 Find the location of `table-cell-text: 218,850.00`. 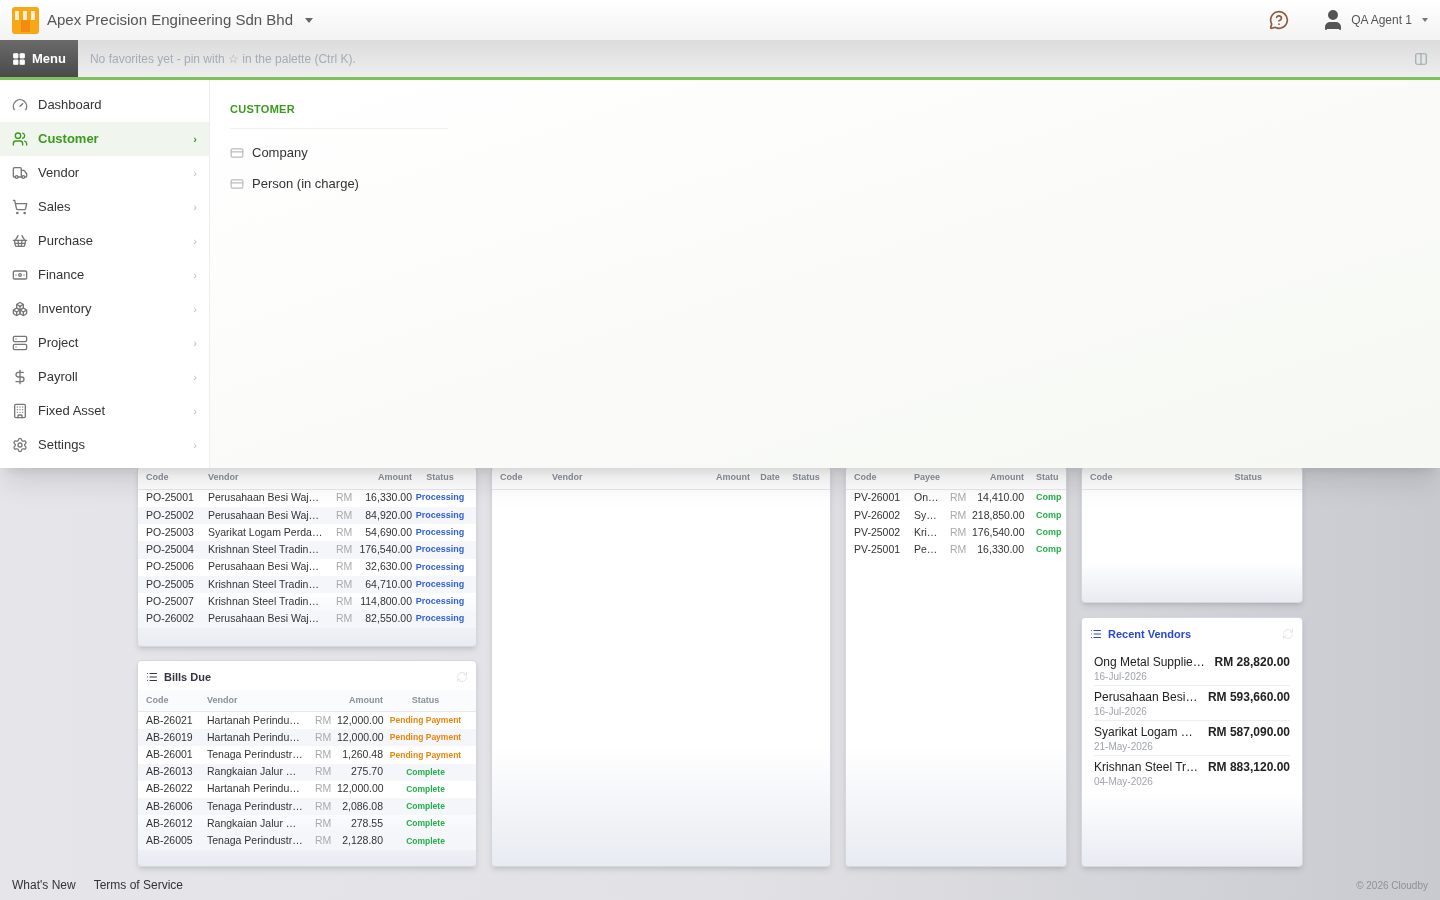

table-cell-text: 218,850.00 is located at coordinates (998, 515).